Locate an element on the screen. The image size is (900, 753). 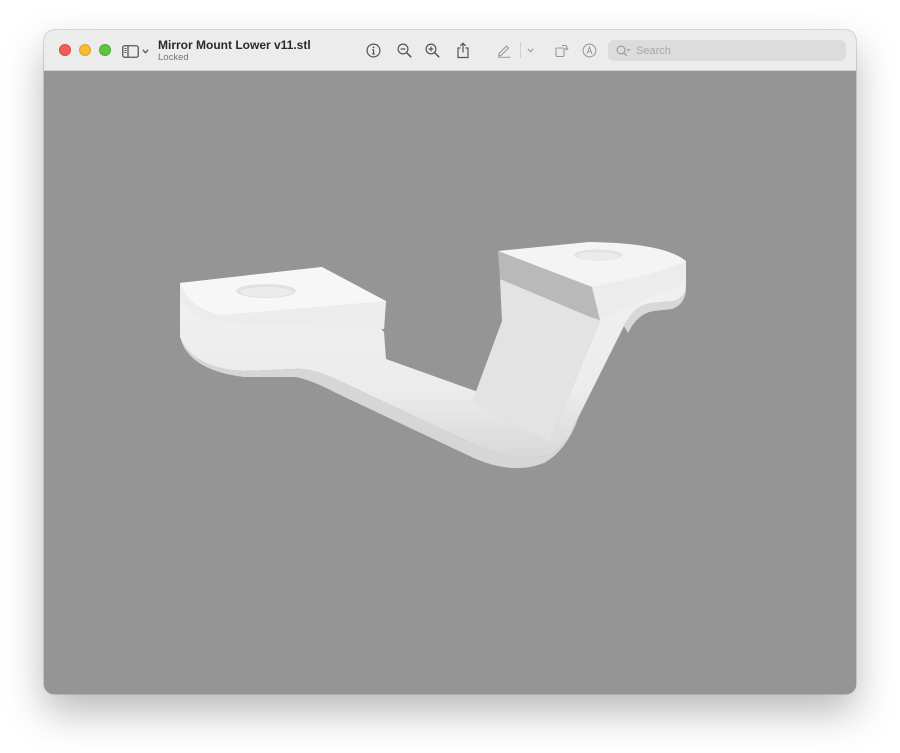
close-button is located at coordinates (65, 50).